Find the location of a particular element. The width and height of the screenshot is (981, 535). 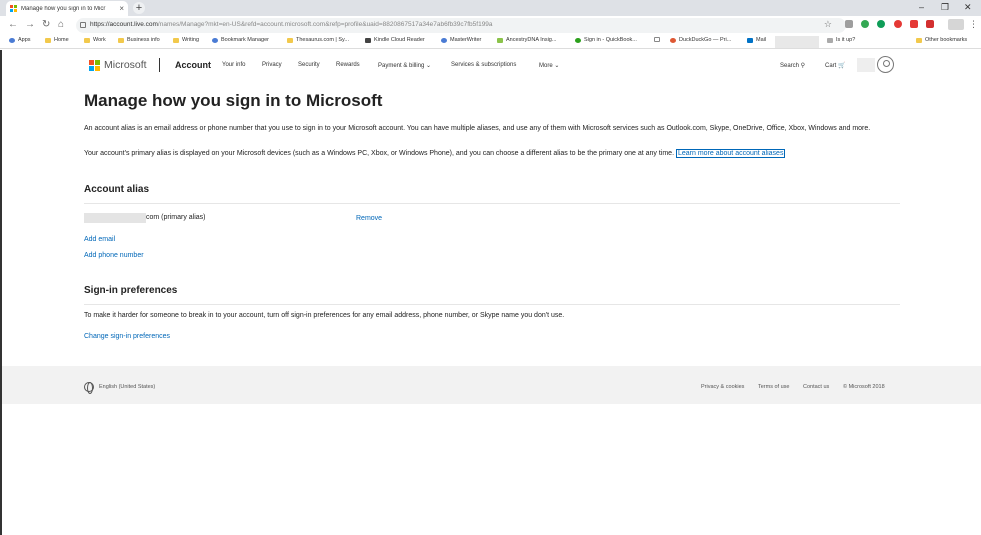

learn-more-link: Learn more about account aliases is located at coordinates (730, 153).